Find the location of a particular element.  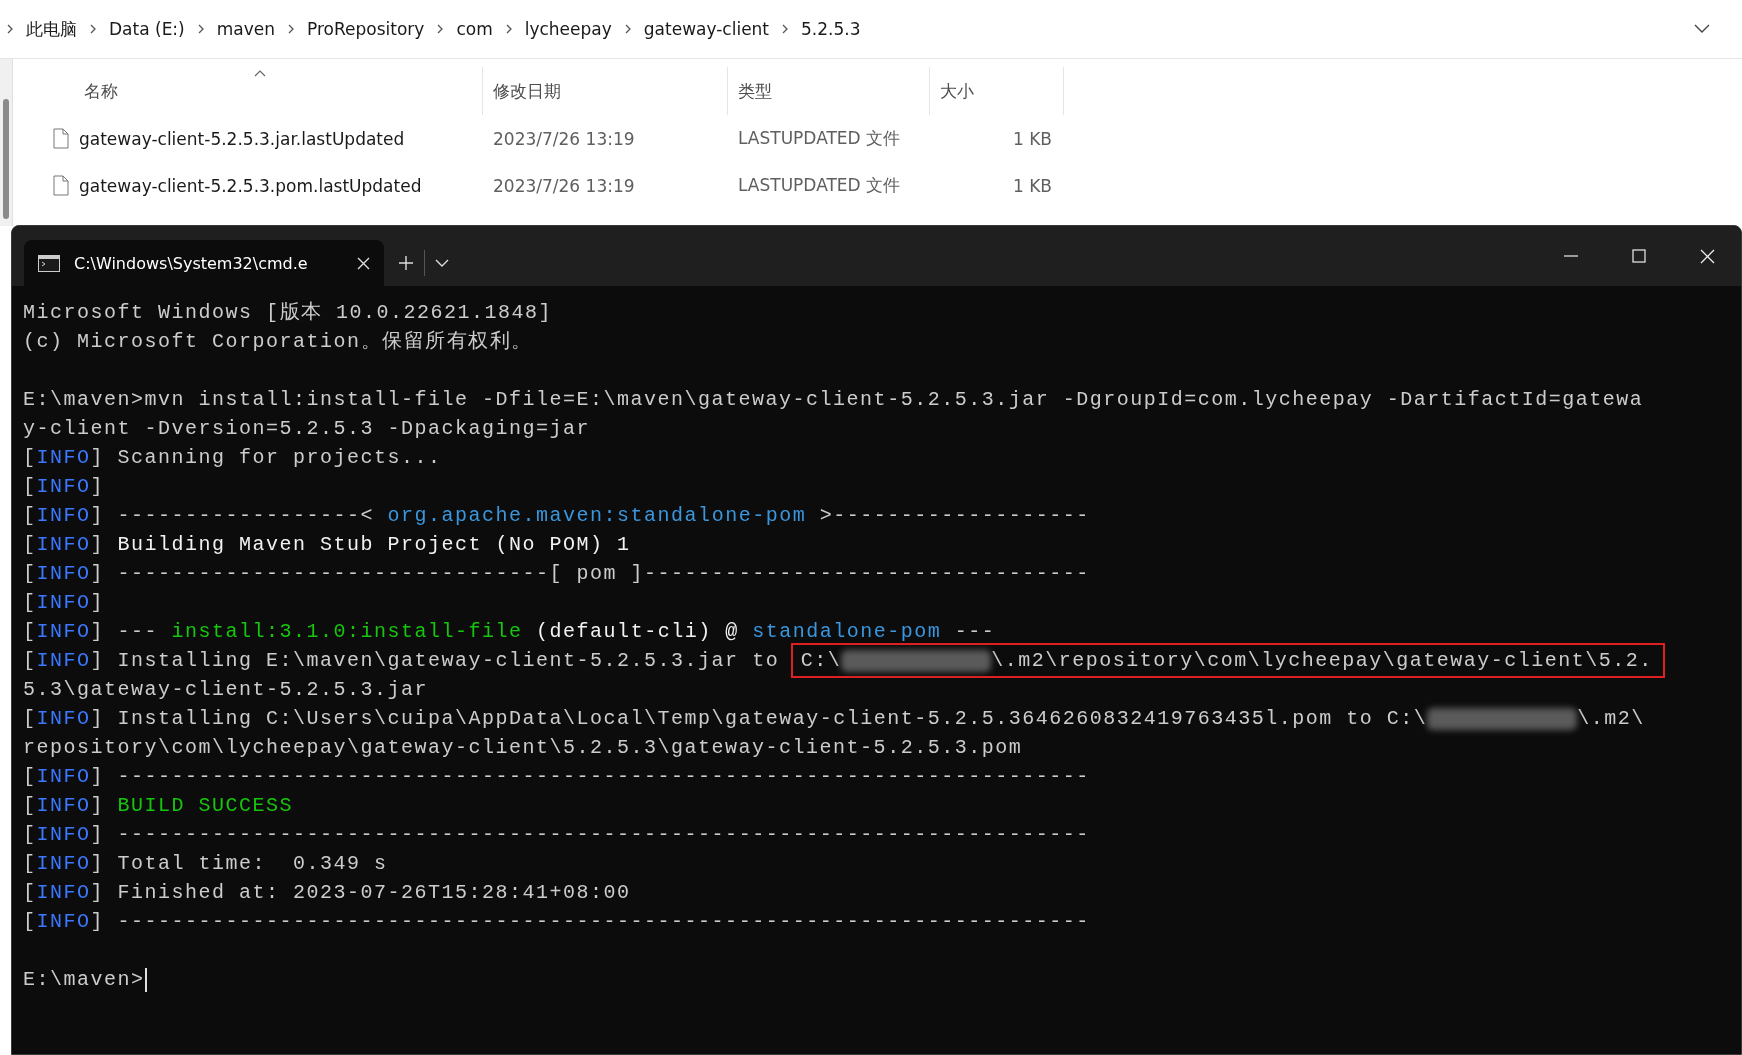

terminal-line: Microsoft Windows [版本 10.0.22621.1848] is located at coordinates (288, 313).